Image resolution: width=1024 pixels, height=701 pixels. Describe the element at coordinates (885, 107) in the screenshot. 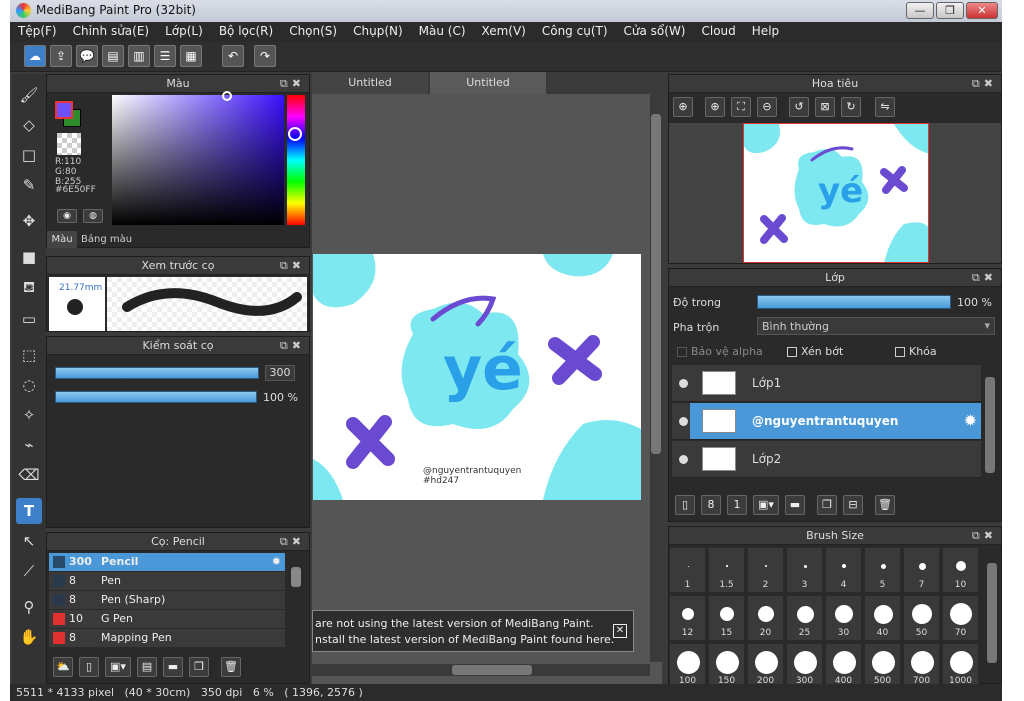

I see `flip-icon: ⇋` at that location.